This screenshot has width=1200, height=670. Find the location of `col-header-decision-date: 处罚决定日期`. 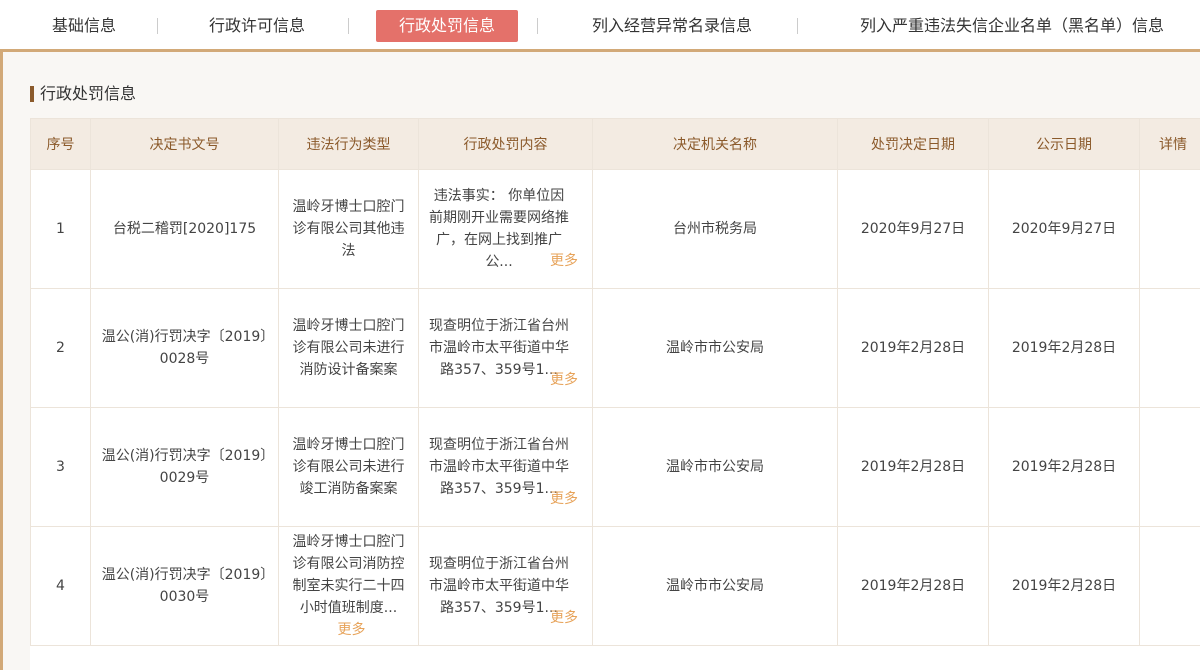

col-header-decision-date: 处罚决定日期 is located at coordinates (913, 144).